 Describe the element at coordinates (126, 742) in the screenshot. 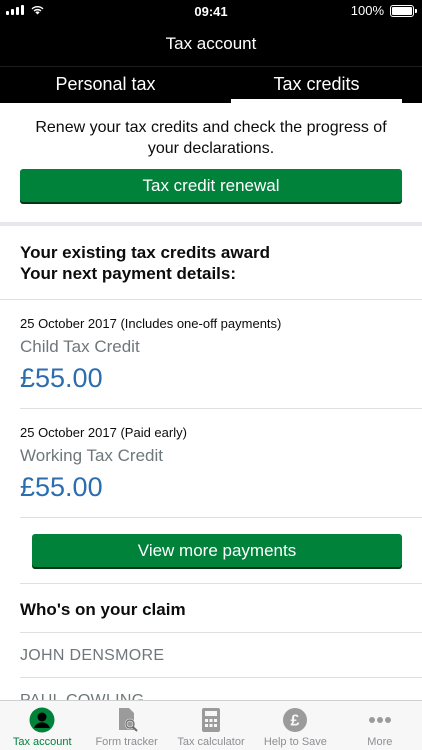

I see `tabbar-label: Form tracker` at that location.